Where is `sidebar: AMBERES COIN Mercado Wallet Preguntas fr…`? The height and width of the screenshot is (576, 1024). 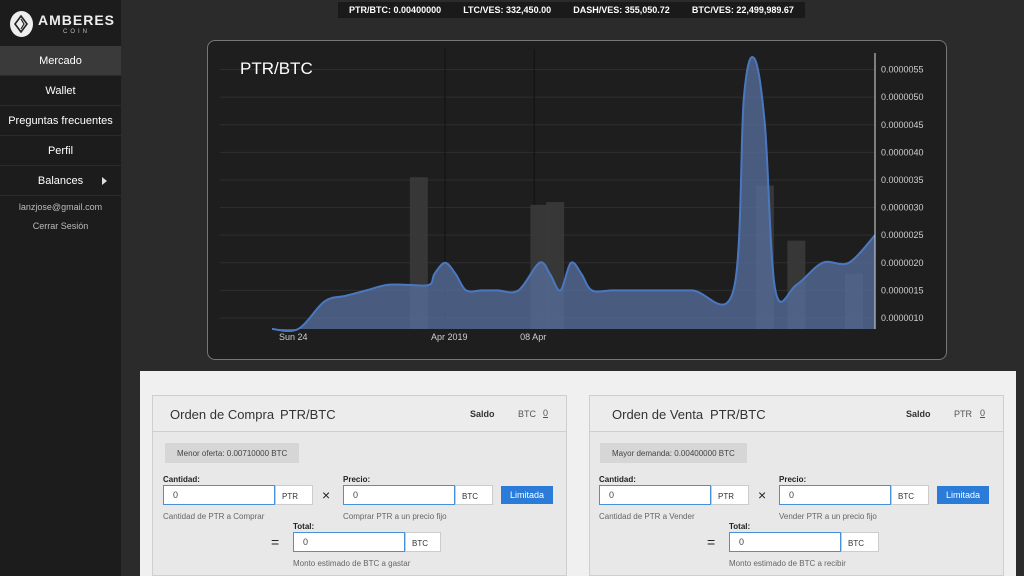
sidebar: AMBERES COIN Mercado Wallet Preguntas fr… is located at coordinates (60, 288).